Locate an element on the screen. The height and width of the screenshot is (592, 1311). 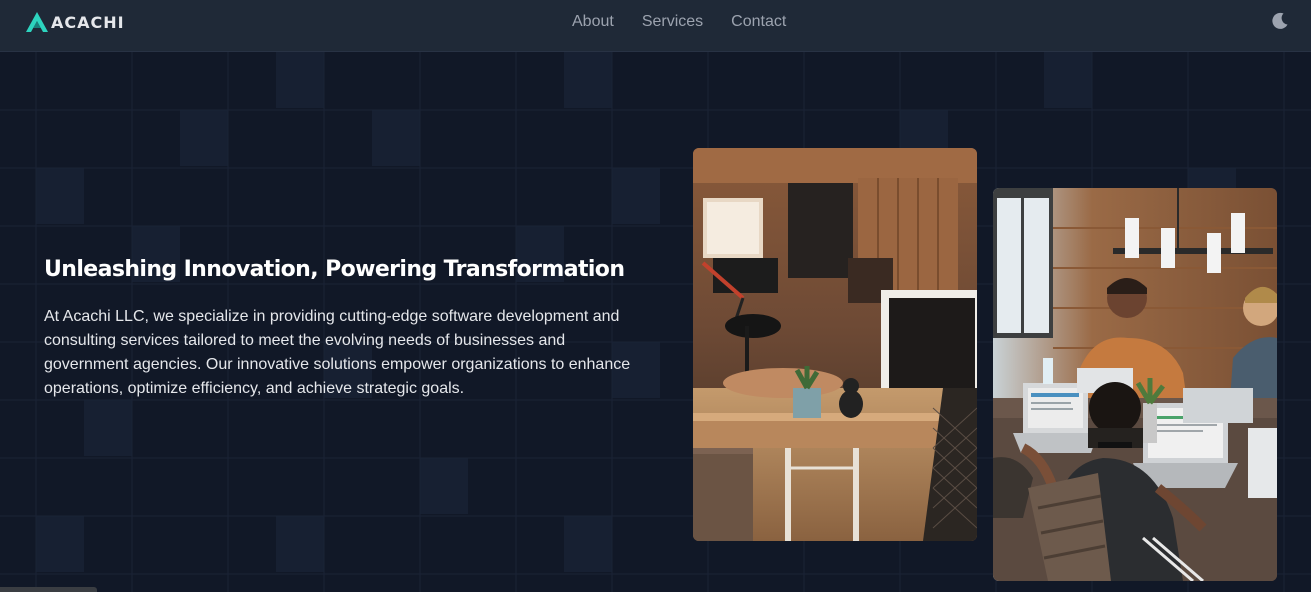
nav-links: About Services Contact is located at coordinates (679, 21).